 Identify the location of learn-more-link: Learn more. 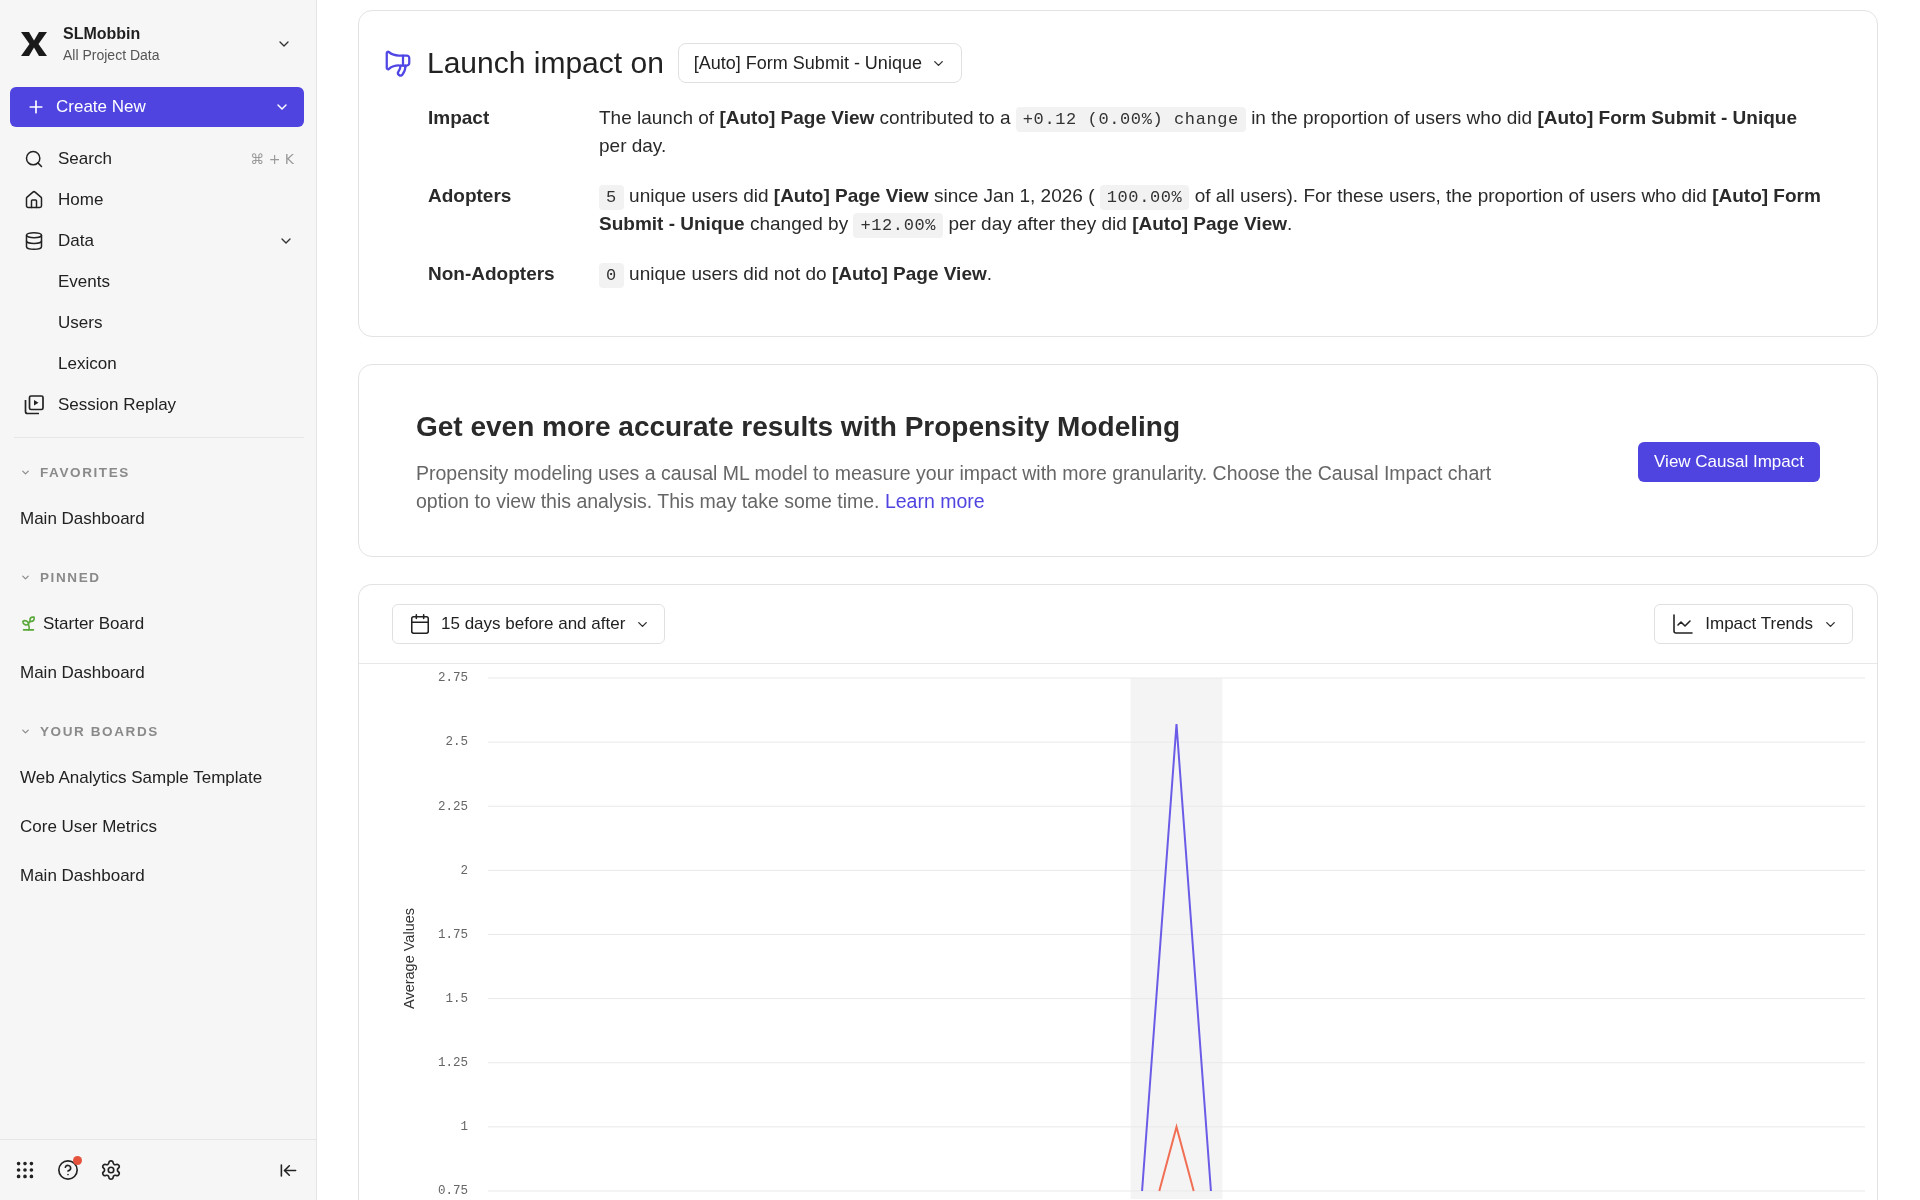
(934, 501).